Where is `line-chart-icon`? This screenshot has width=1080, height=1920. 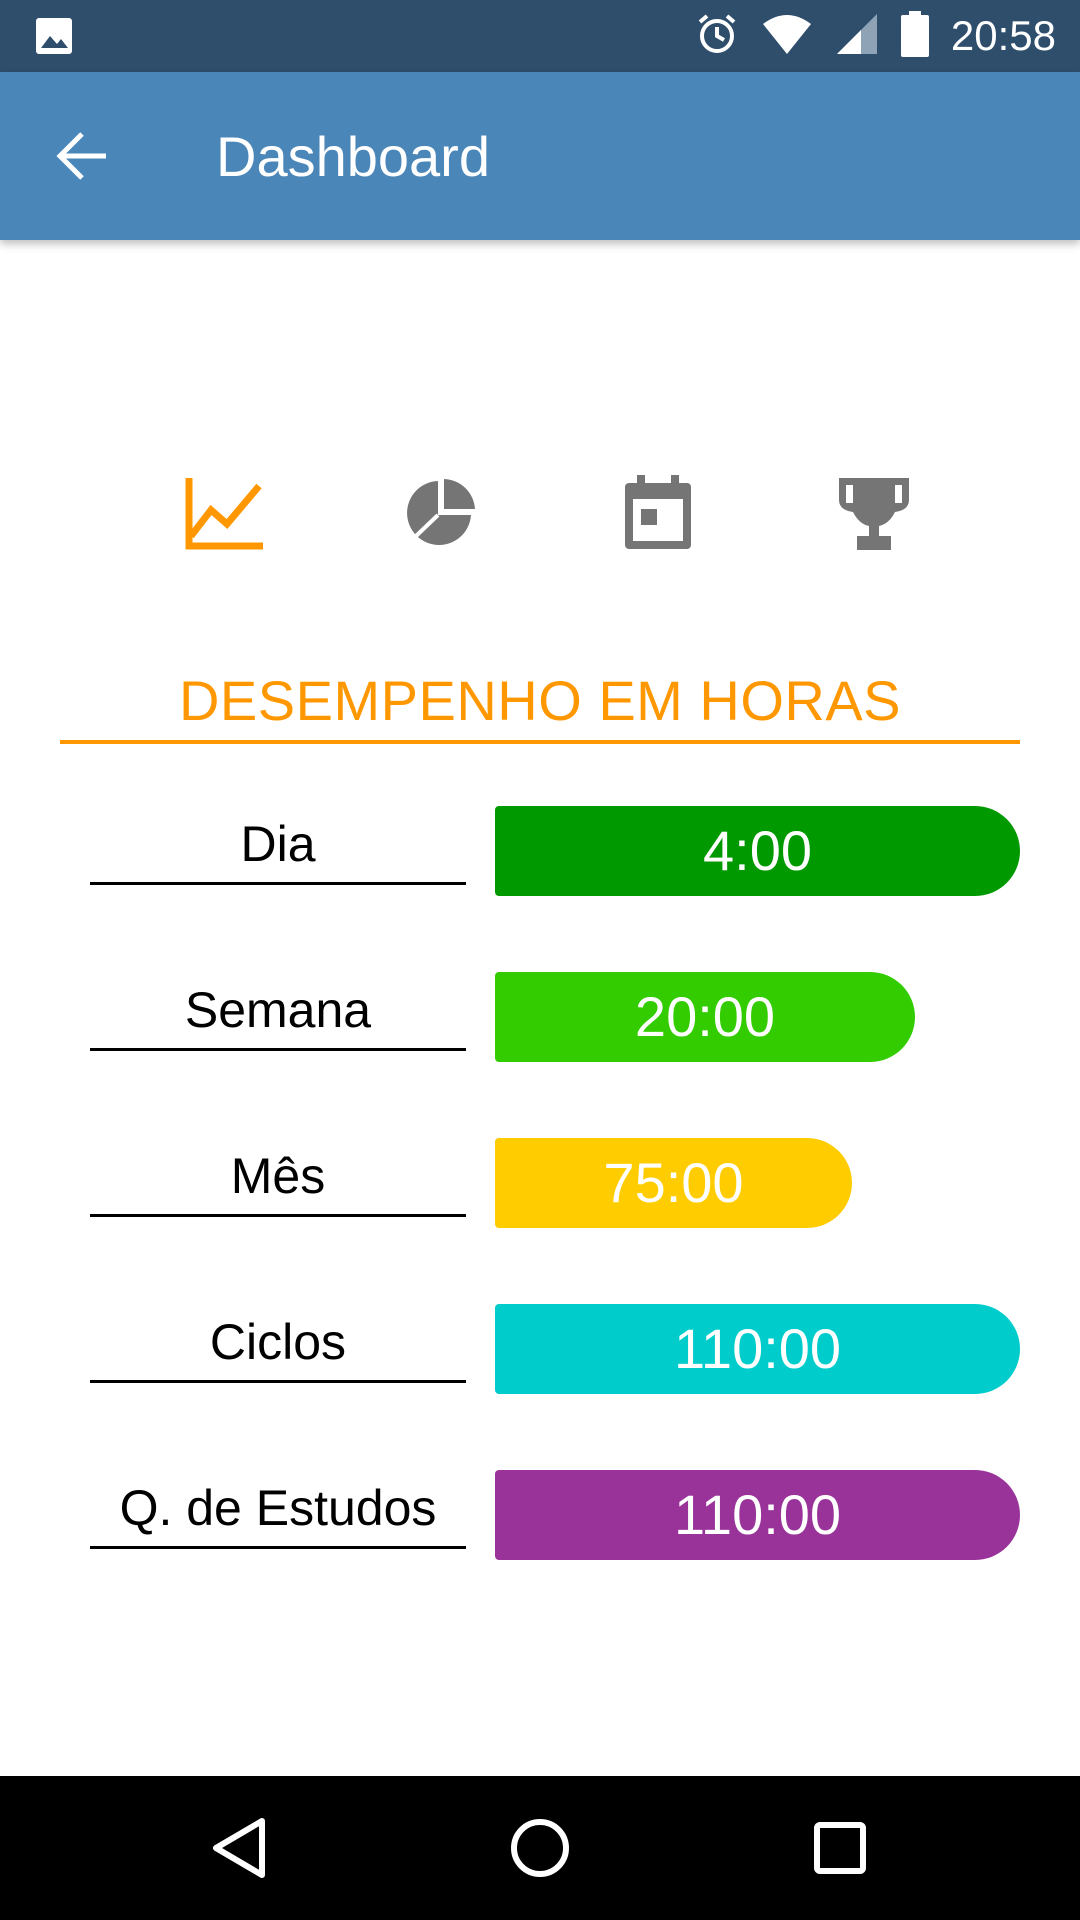 line-chart-icon is located at coordinates (225, 515).